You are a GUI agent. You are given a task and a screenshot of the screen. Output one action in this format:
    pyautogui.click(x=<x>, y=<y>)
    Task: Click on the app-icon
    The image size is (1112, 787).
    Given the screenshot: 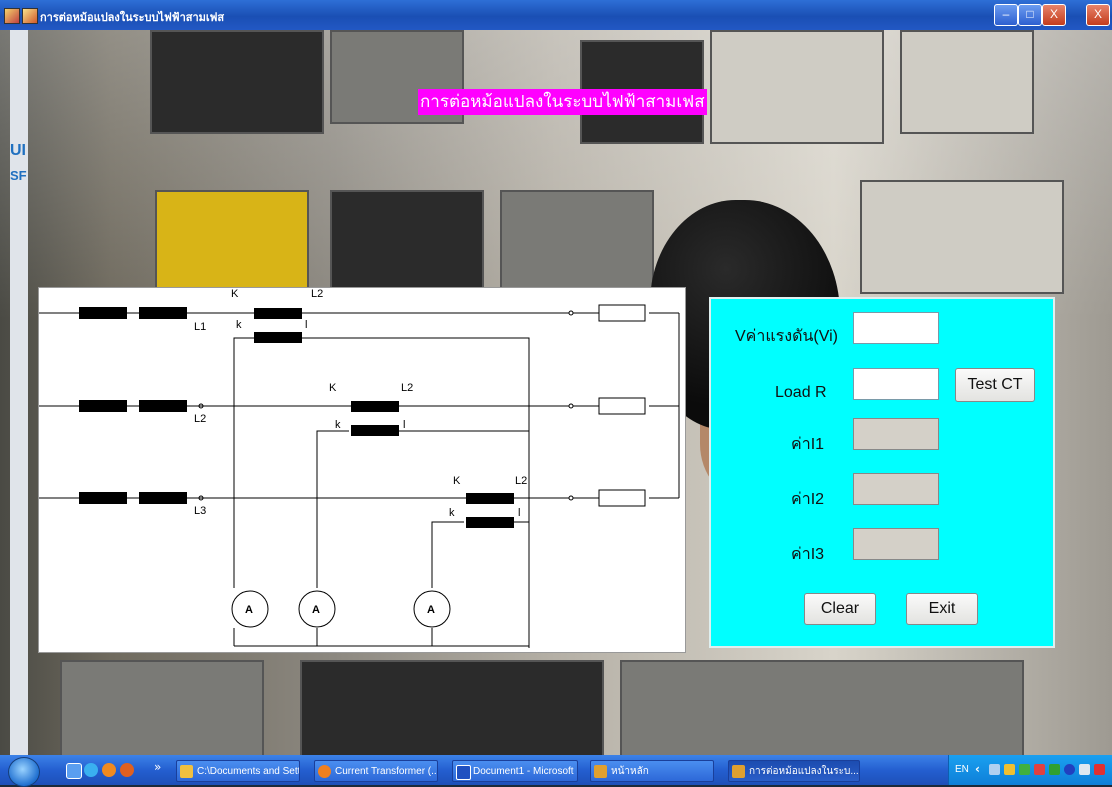 What is the action you would take?
    pyautogui.click(x=12, y=16)
    